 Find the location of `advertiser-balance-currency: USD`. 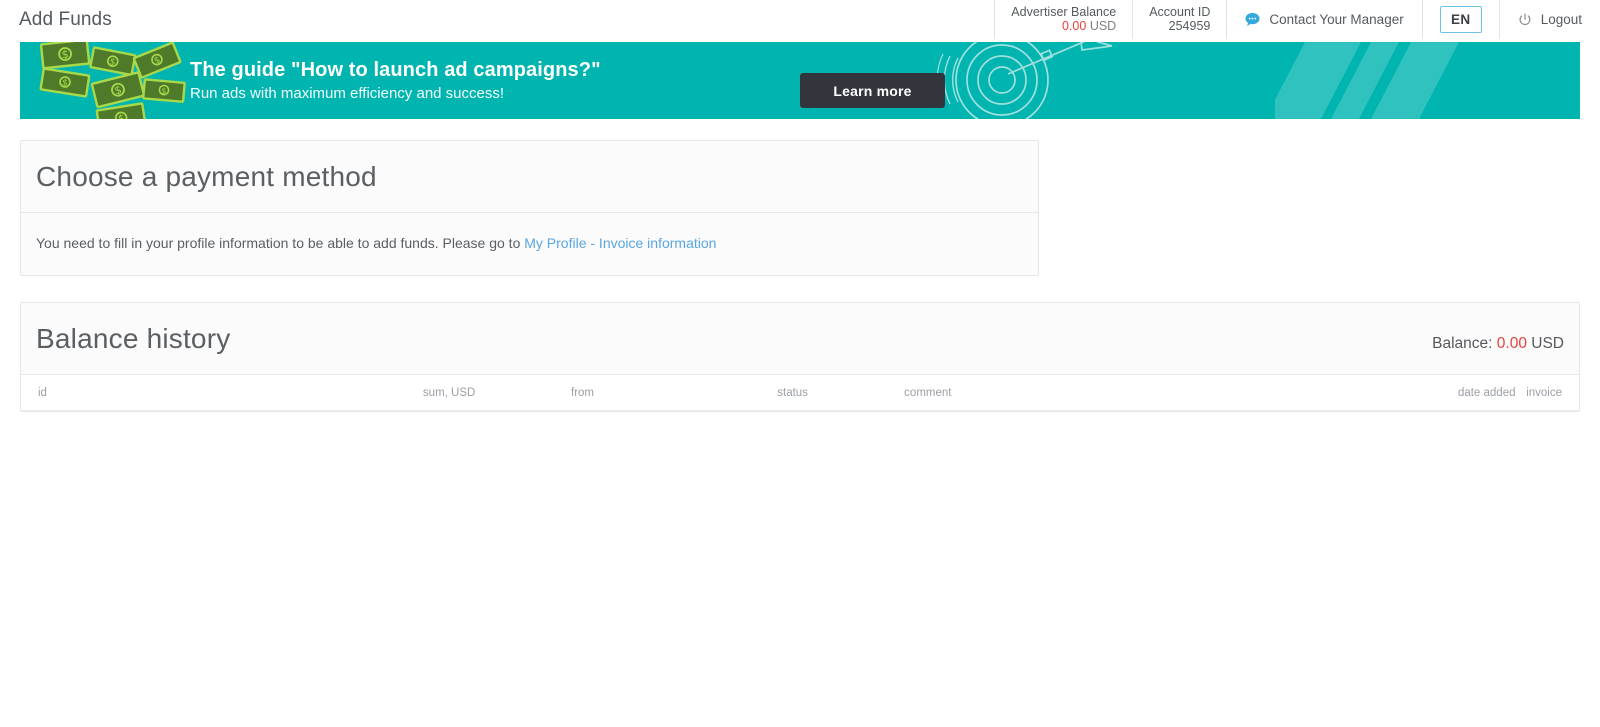

advertiser-balance-currency: USD is located at coordinates (1103, 26).